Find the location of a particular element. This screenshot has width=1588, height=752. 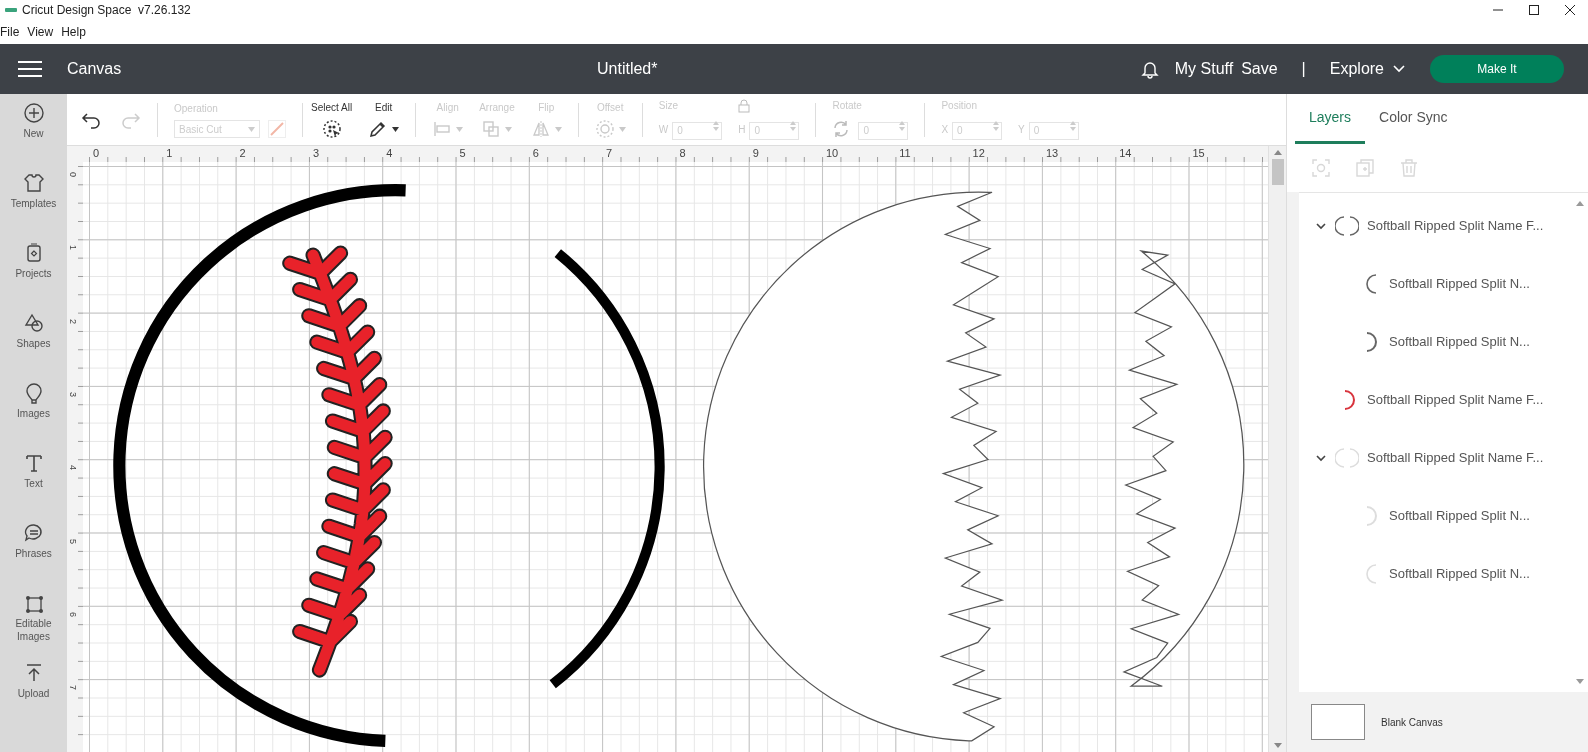

menu-item: File is located at coordinates (10, 32).